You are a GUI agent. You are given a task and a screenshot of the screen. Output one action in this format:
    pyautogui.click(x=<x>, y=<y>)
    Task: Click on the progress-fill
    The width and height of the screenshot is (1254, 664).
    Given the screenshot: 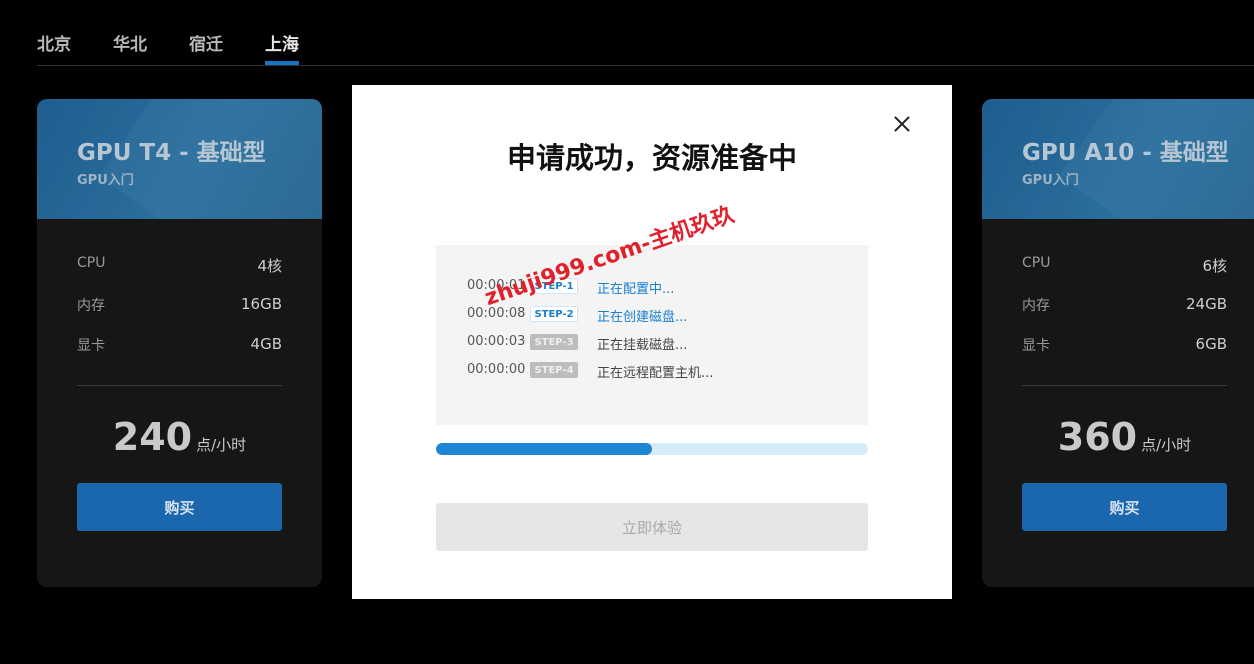 What is the action you would take?
    pyautogui.click(x=544, y=449)
    